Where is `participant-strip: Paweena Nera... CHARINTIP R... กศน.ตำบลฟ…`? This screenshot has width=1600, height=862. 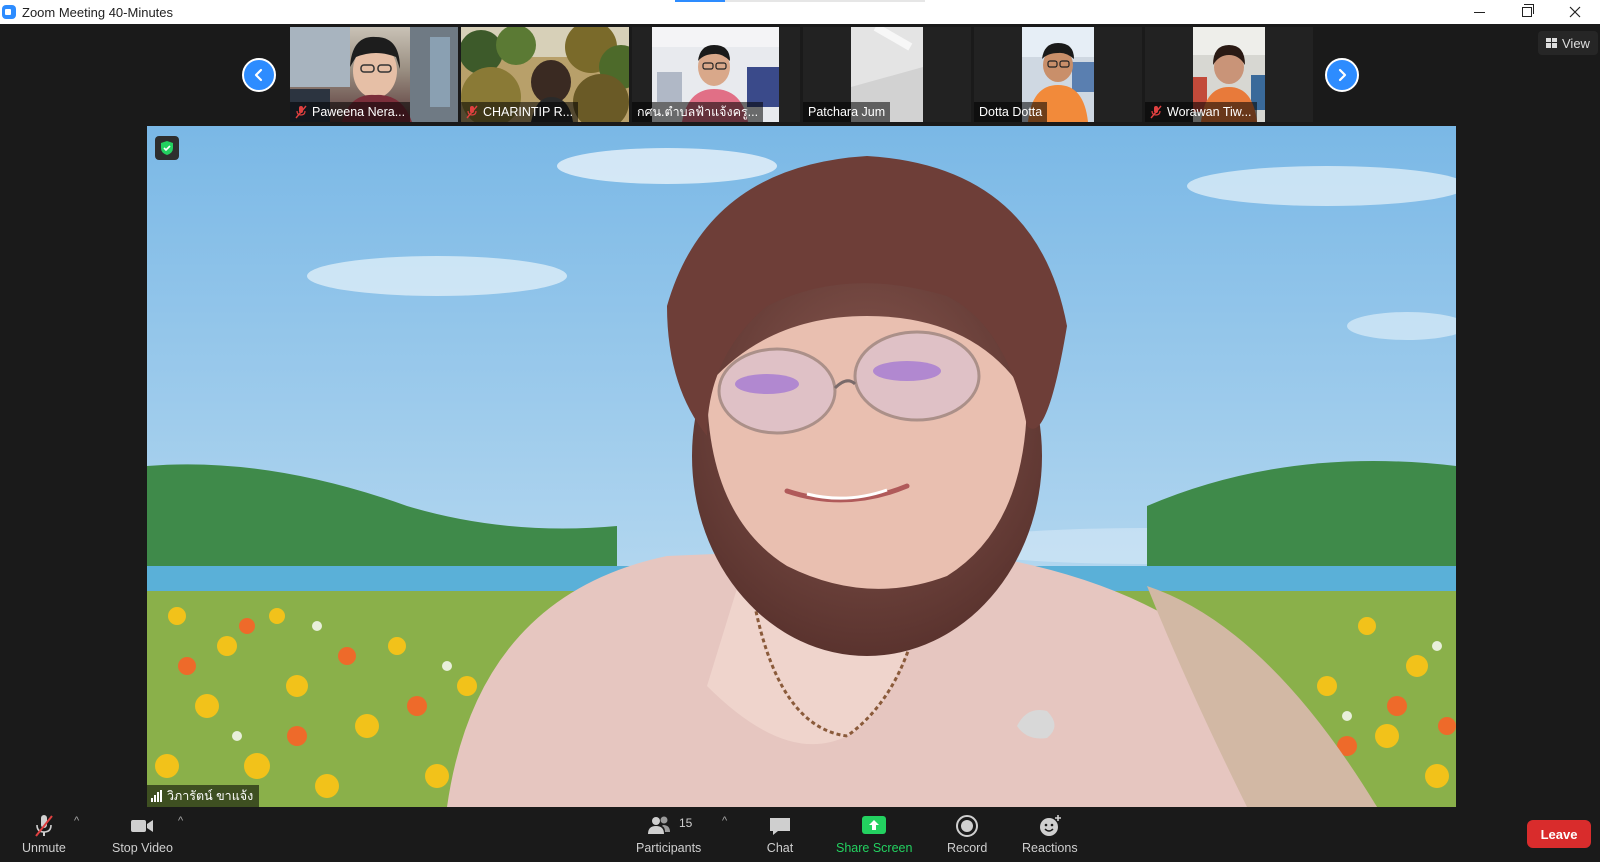 participant-strip: Paweena Nera... CHARINTIP R... กศน.ตำบลฟ… is located at coordinates (800, 74).